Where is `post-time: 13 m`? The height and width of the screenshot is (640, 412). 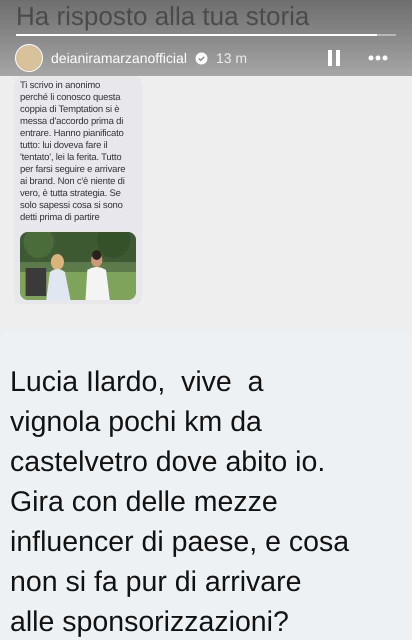 post-time: 13 m is located at coordinates (232, 58).